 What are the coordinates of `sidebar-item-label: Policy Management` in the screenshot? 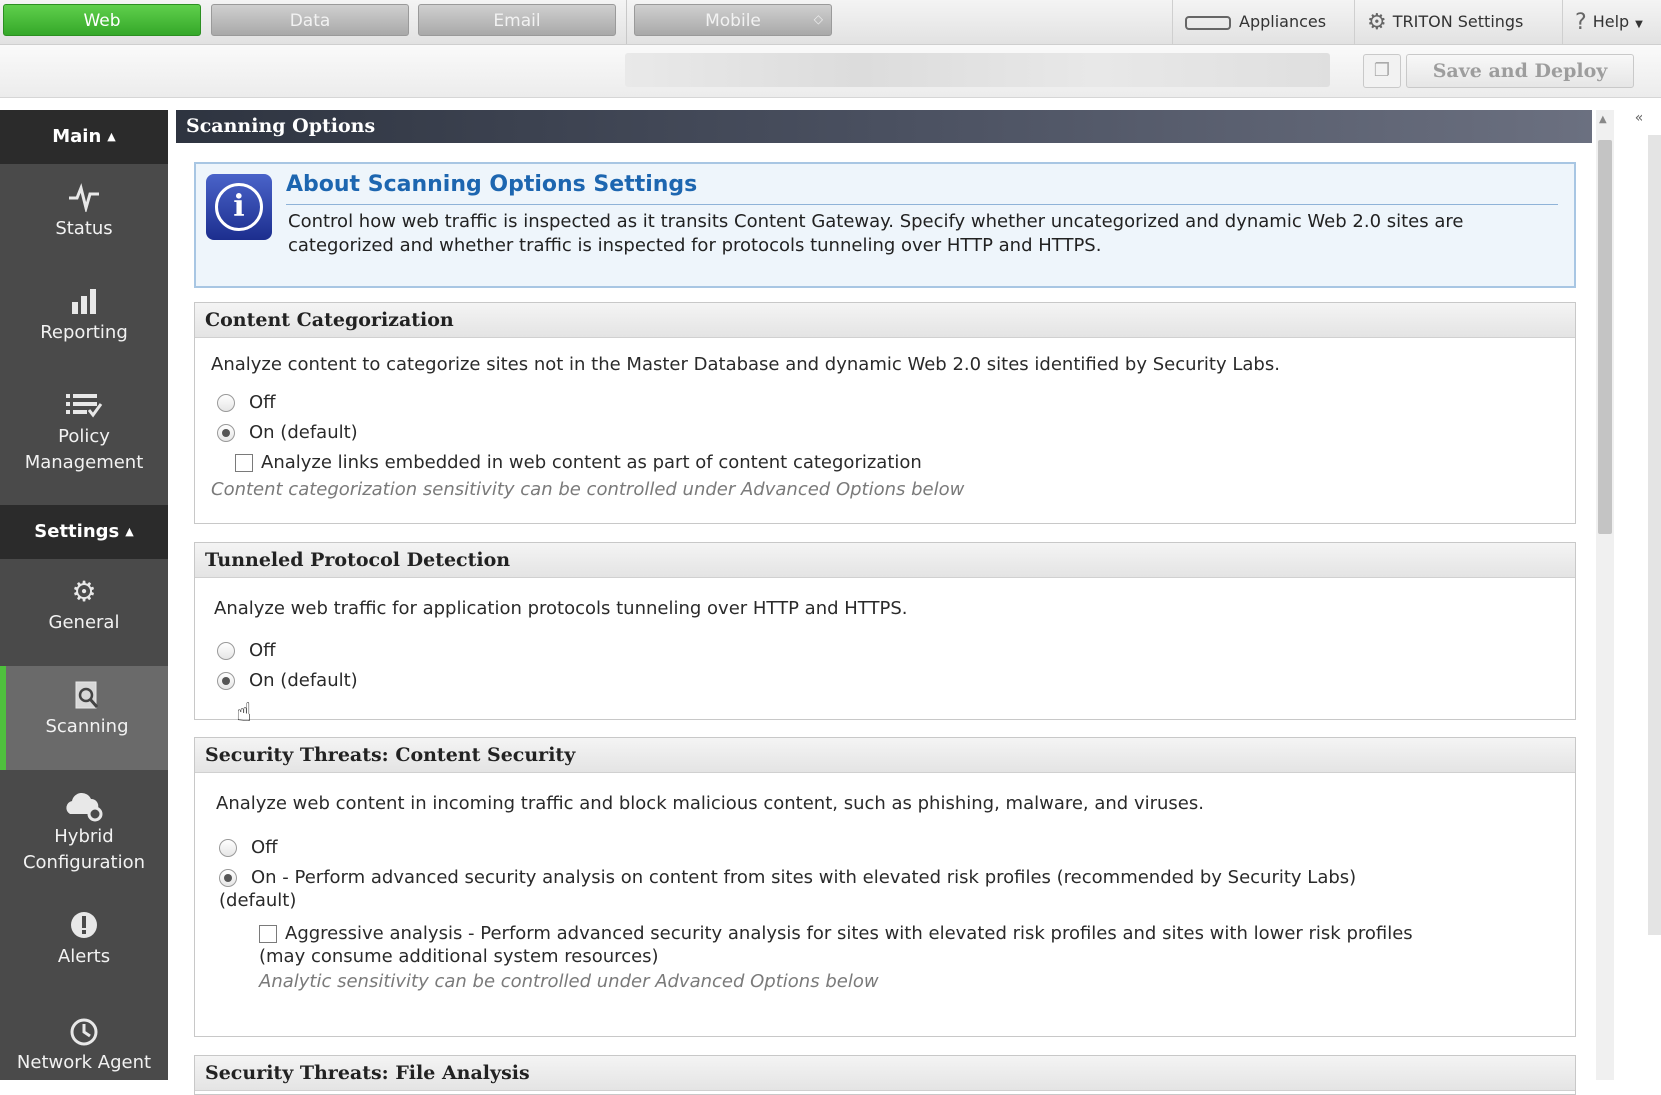 It's located at (84, 449).